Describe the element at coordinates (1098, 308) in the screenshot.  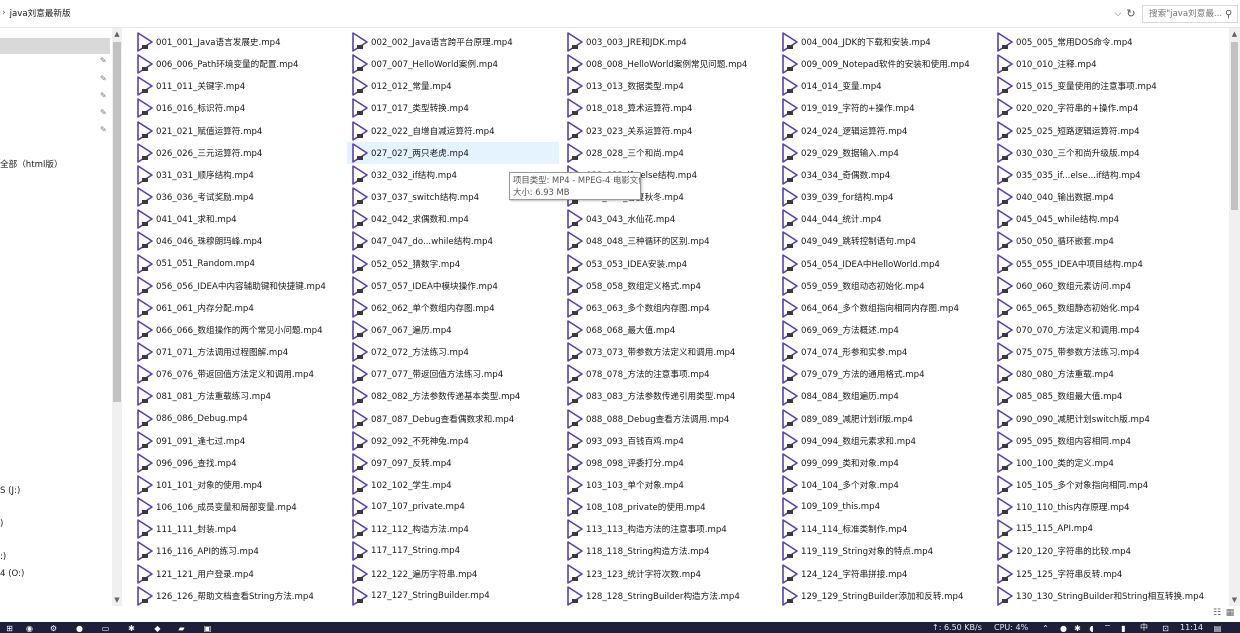
I see `file-item: 065_065_数组静态初始化.mp4` at that location.